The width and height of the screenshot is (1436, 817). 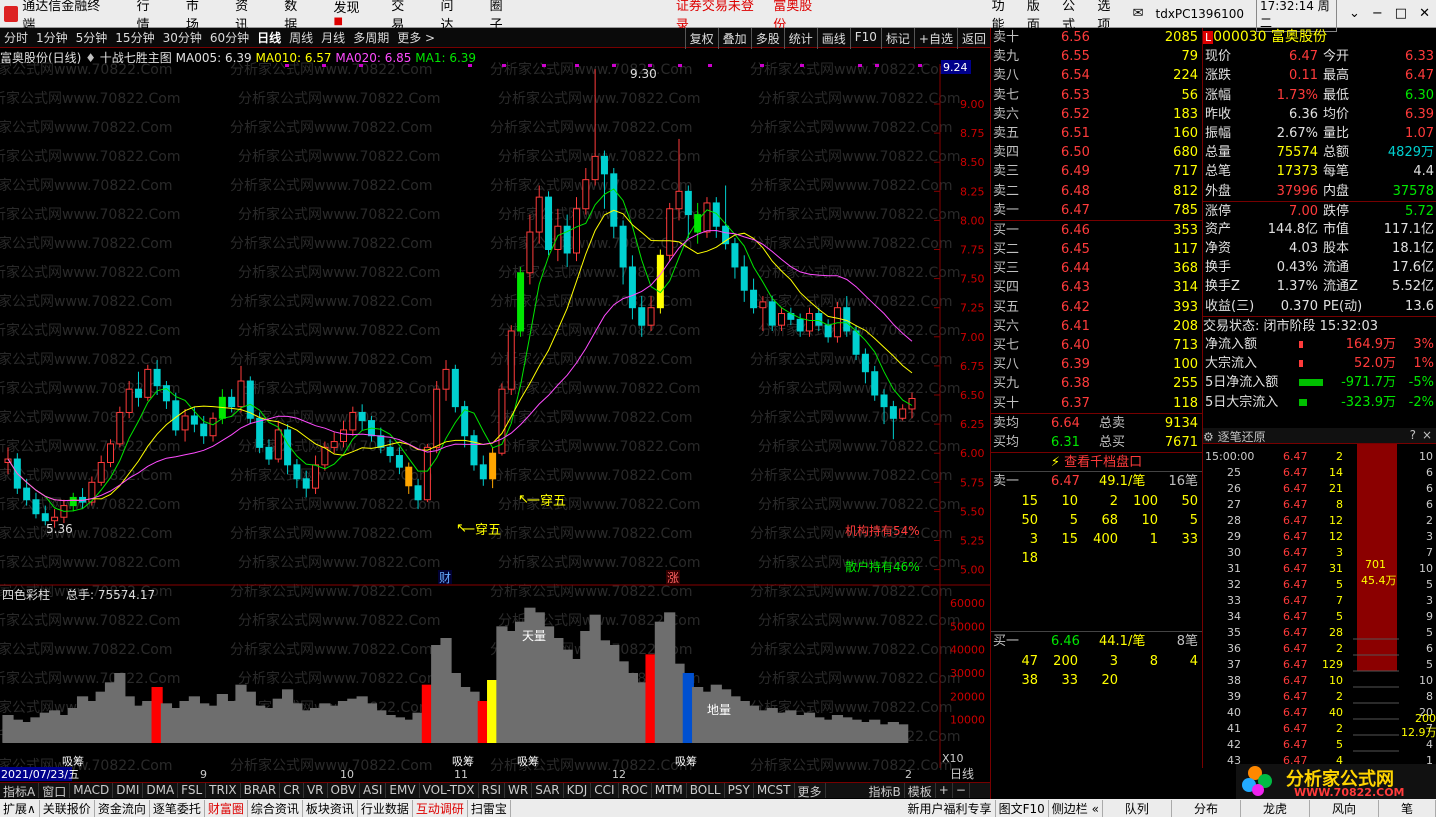 I want to click on bottom-tab: 扩展∧, so click(x=20, y=808).